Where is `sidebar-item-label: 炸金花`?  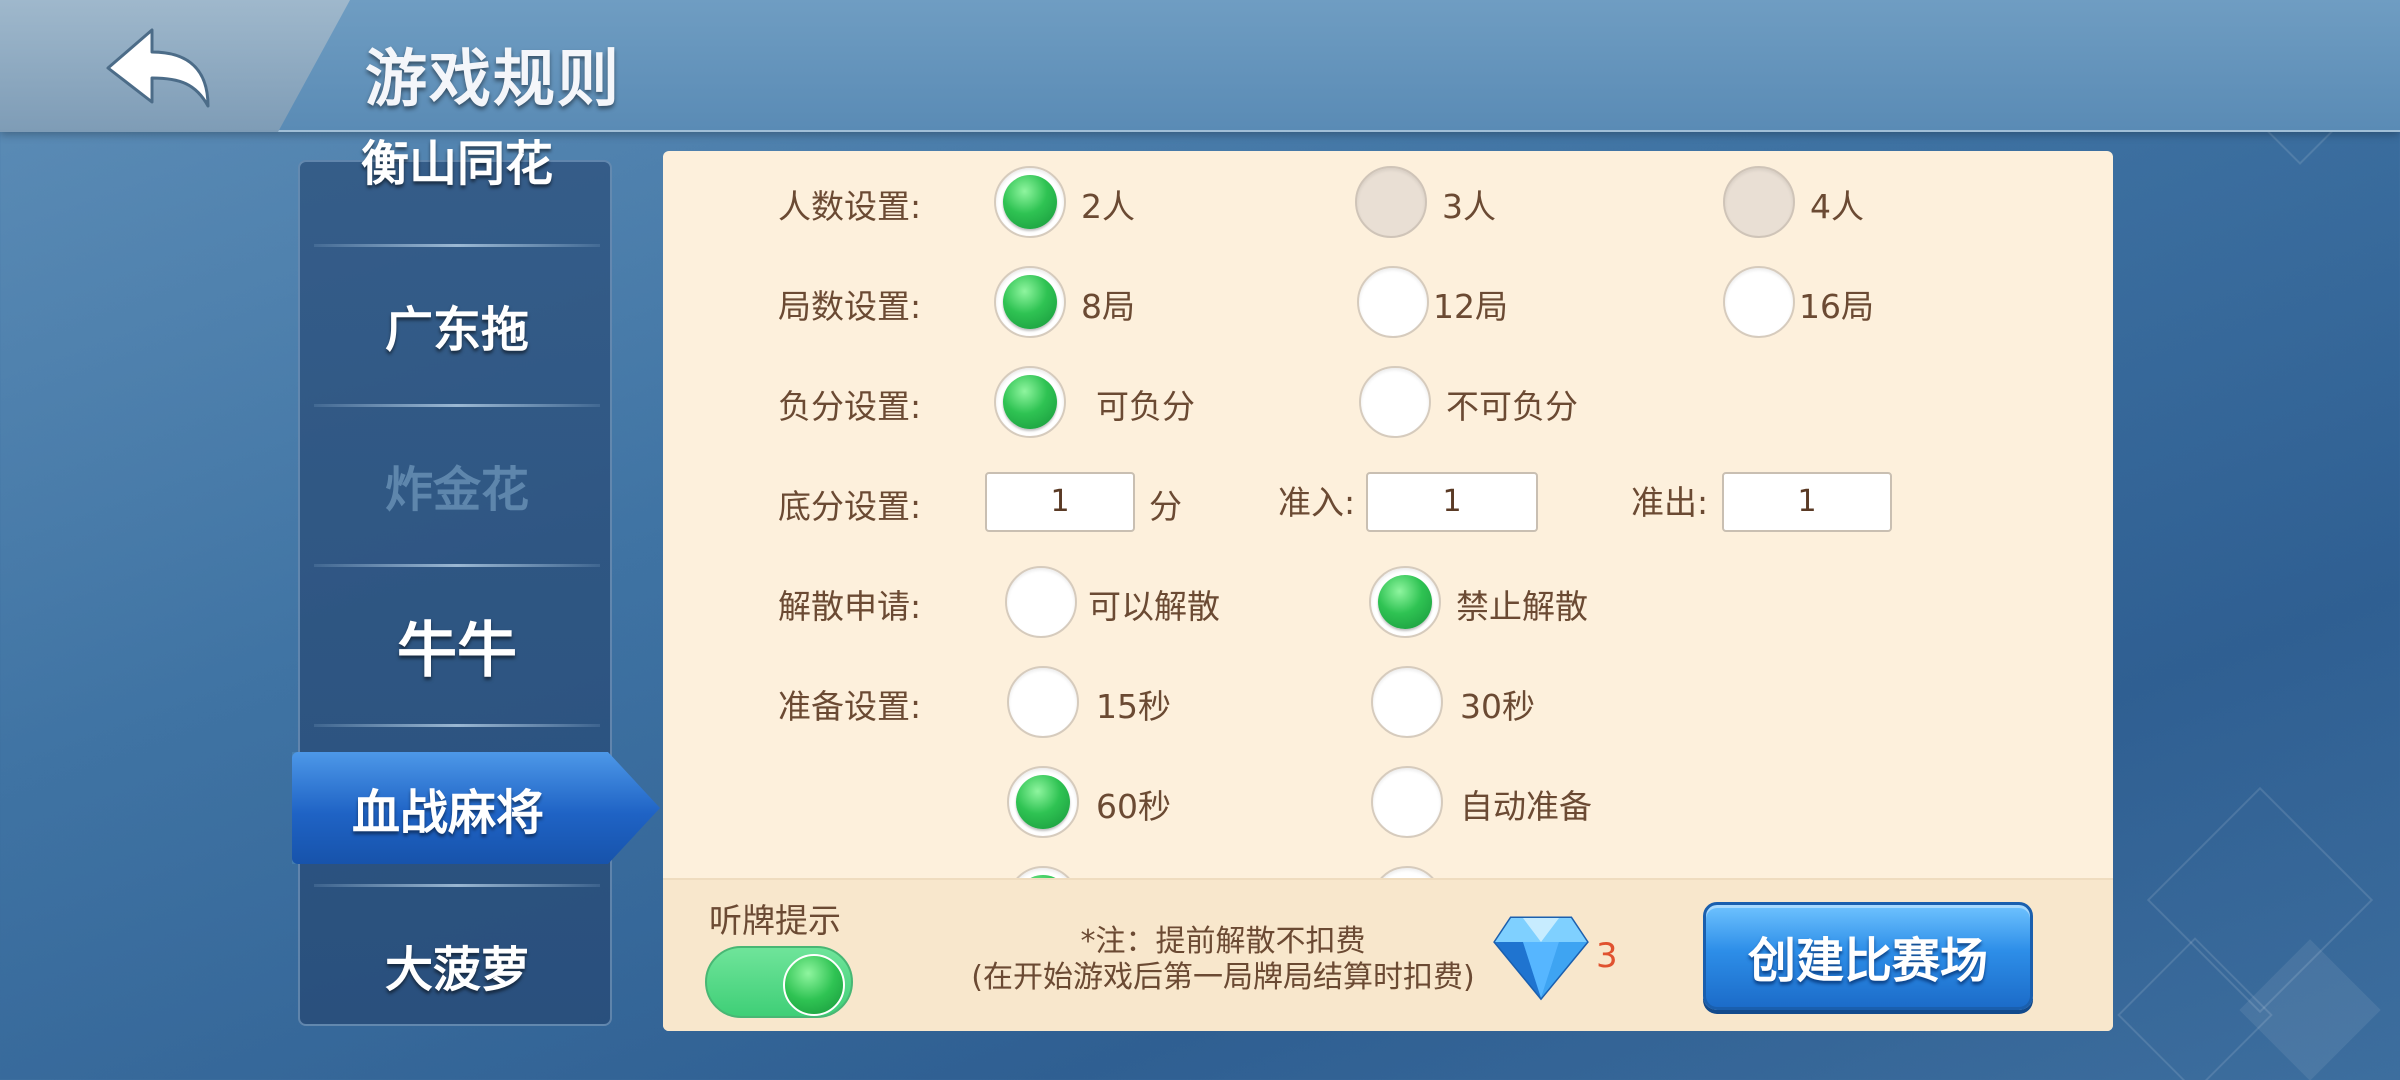
sidebar-item-label: 炸金花 is located at coordinates (456, 490).